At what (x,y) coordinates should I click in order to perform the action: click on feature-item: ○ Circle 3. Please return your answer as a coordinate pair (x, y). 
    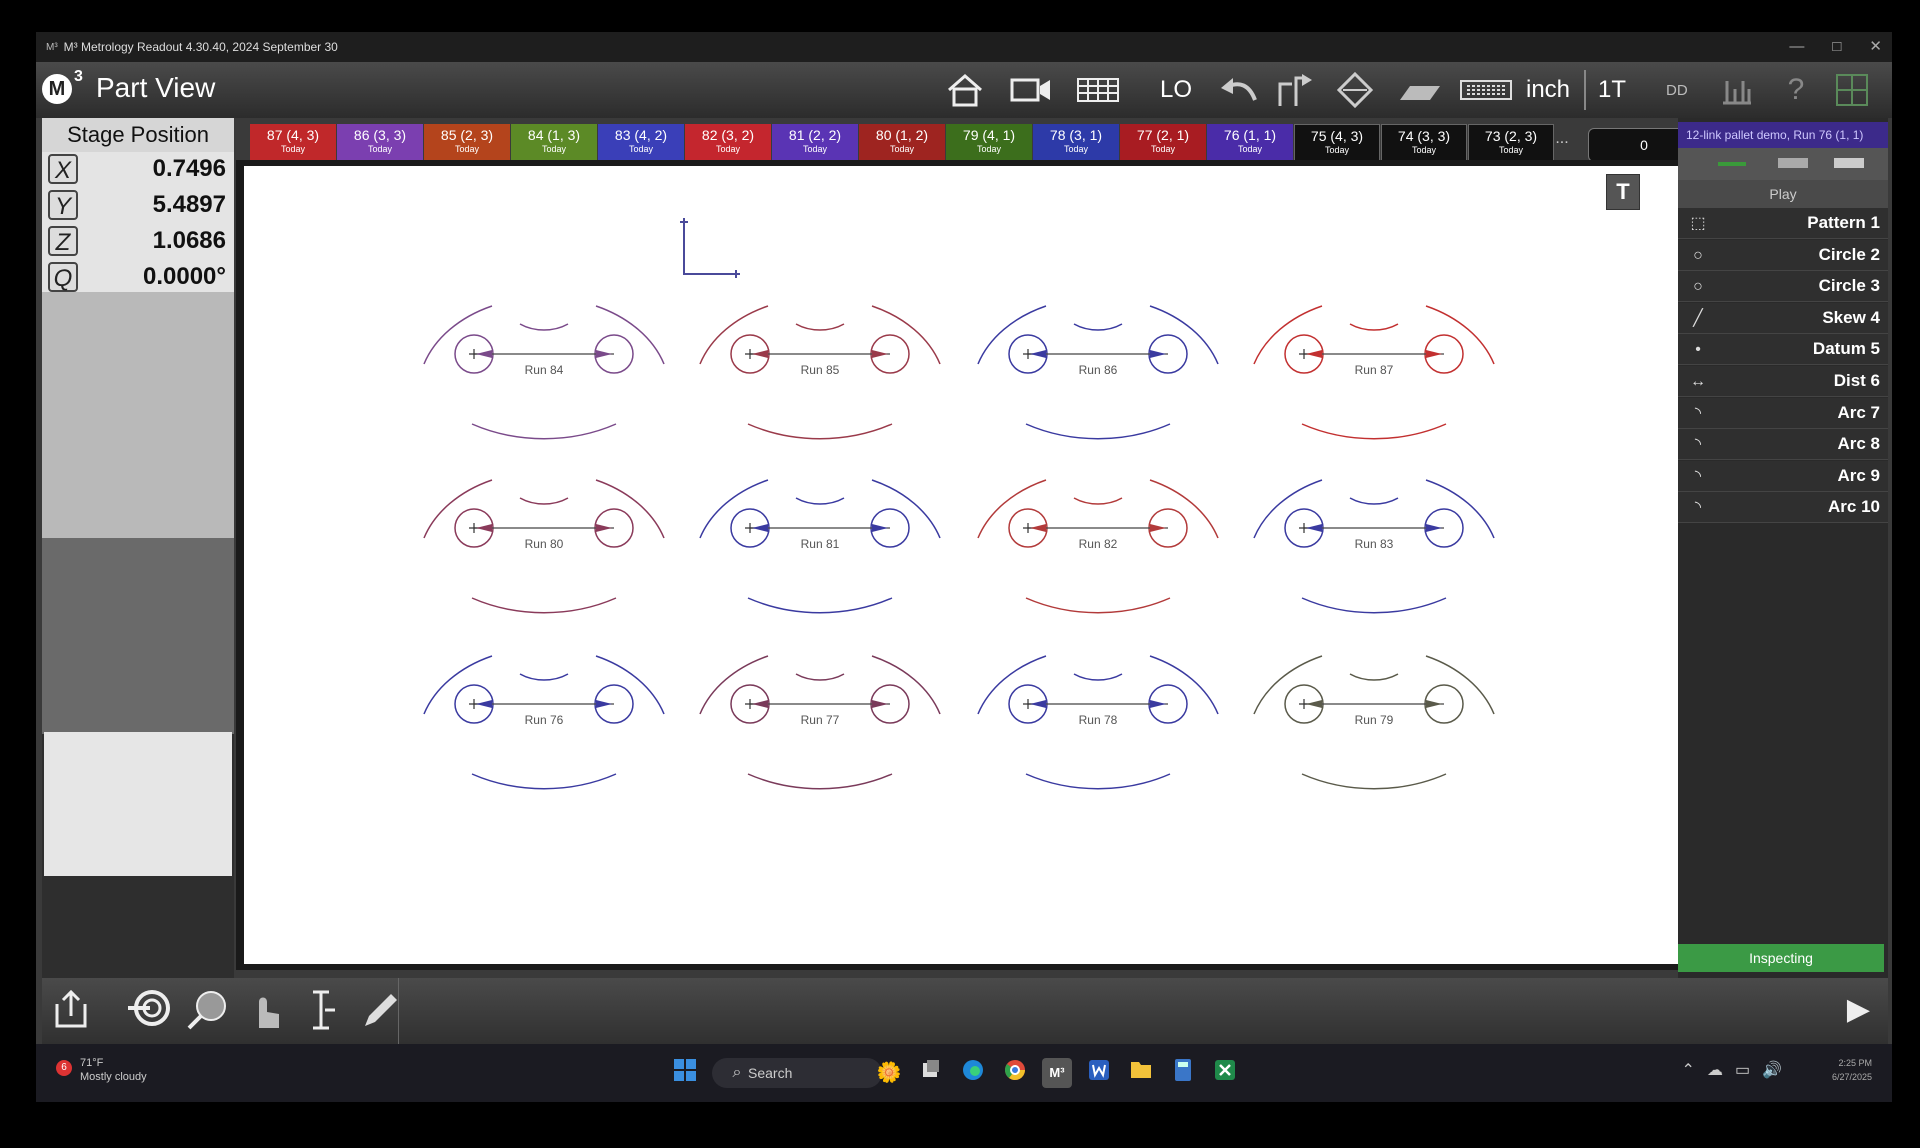
    Looking at the image, I should click on (1783, 287).